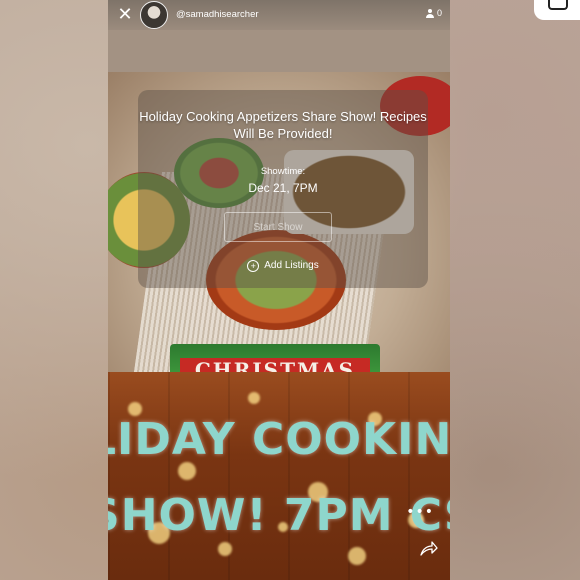 This screenshot has height=580, width=580. Describe the element at coordinates (283, 171) in the screenshot. I see `showtime-label: Showtime:` at that location.